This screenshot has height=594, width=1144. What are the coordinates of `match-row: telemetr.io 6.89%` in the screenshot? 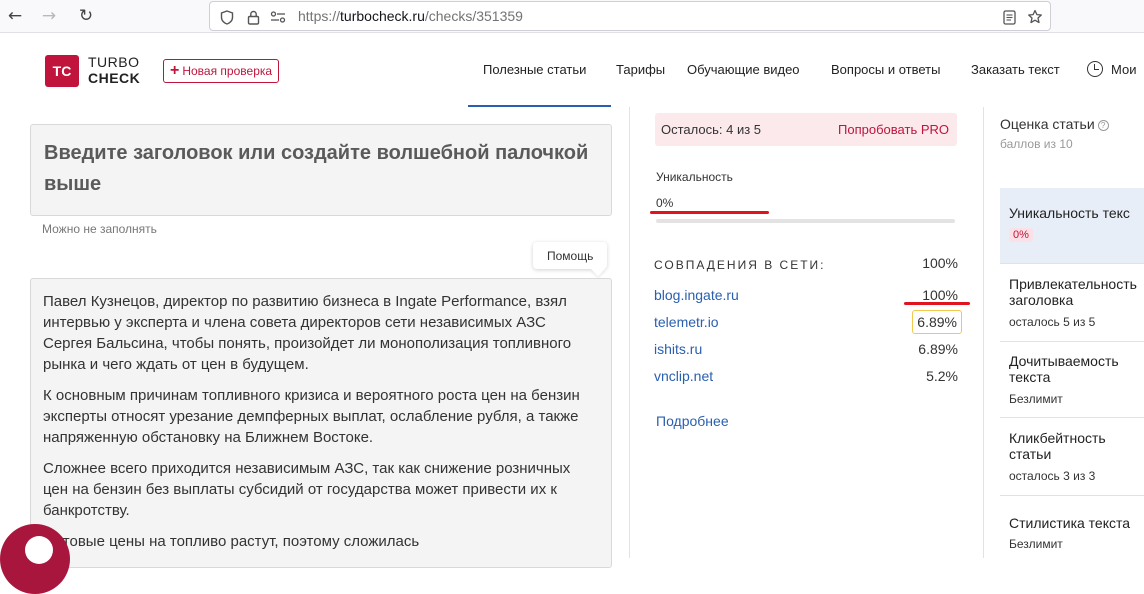 It's located at (808, 324).